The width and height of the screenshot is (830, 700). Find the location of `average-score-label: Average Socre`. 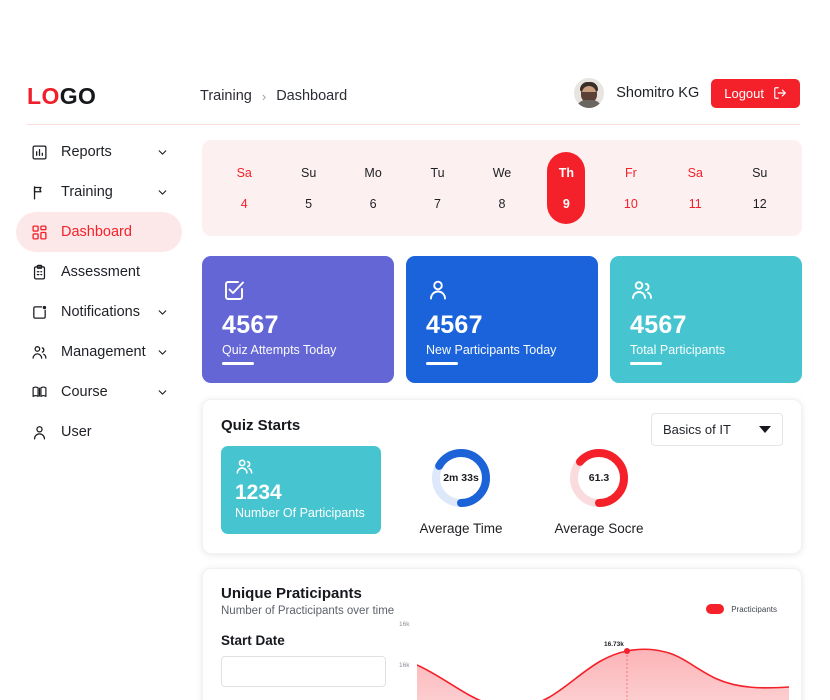

average-score-label: Average Socre is located at coordinates (599, 528).